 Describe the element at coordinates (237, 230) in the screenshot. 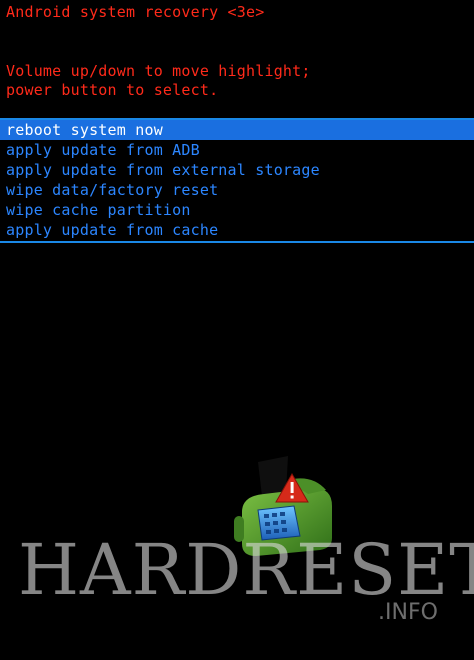

I see `menu-item-apply-update-cache: apply update from cache` at that location.